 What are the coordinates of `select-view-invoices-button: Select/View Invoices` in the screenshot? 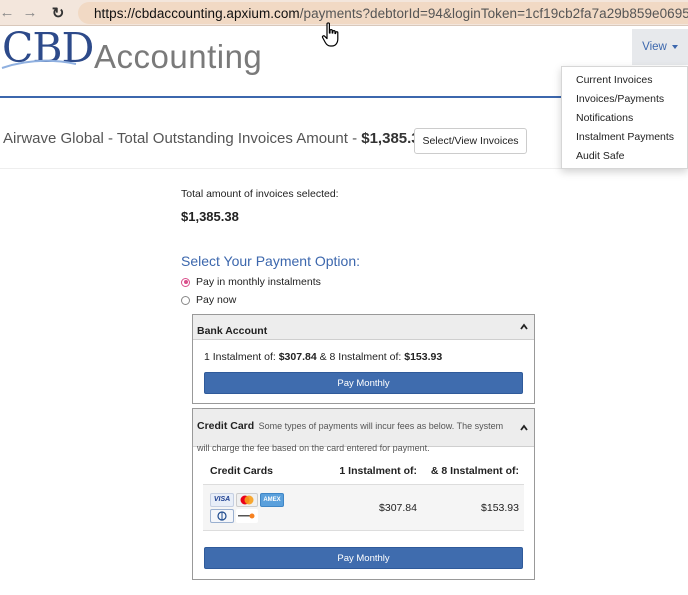 It's located at (470, 141).